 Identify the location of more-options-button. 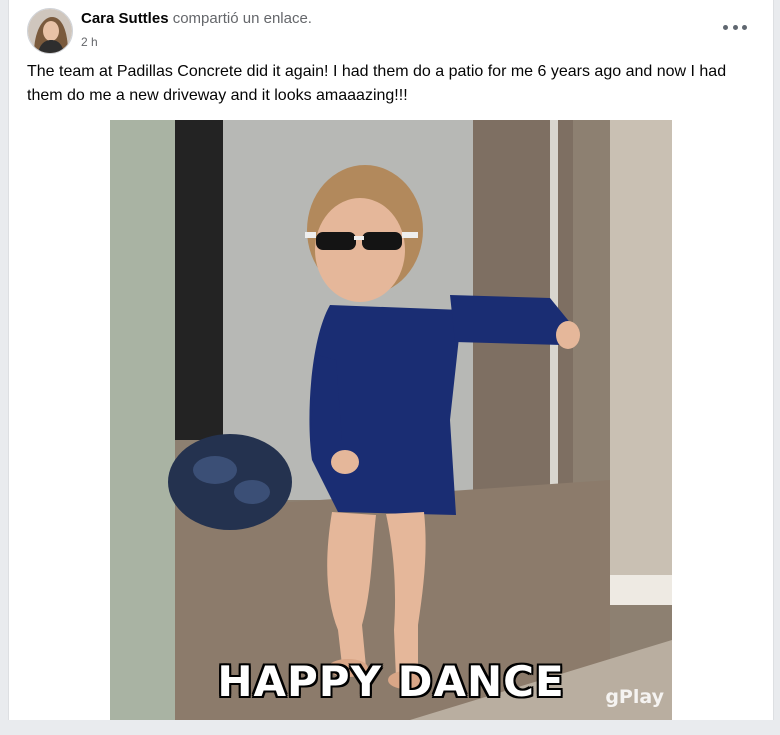
(735, 27).